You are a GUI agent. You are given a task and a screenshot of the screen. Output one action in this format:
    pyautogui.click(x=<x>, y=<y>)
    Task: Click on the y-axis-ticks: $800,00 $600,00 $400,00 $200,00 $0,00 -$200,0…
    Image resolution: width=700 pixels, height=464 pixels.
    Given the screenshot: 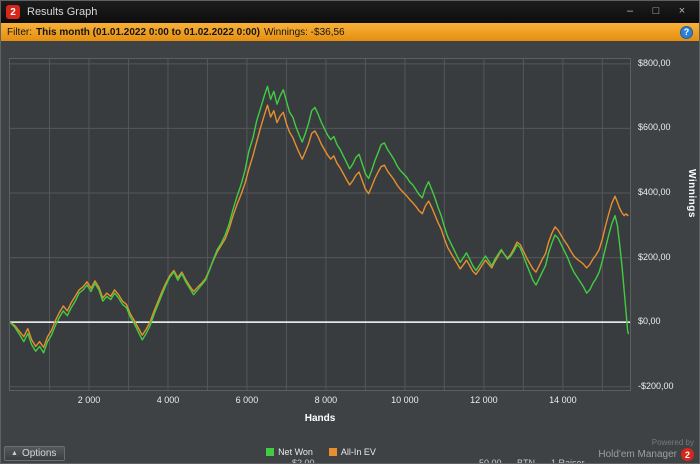 What is the action you would take?
    pyautogui.click(x=663, y=224)
    